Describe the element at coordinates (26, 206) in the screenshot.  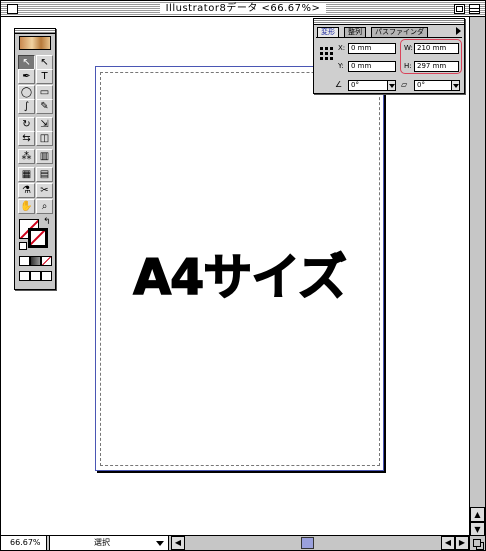
I see `hand-tool: ✋` at that location.